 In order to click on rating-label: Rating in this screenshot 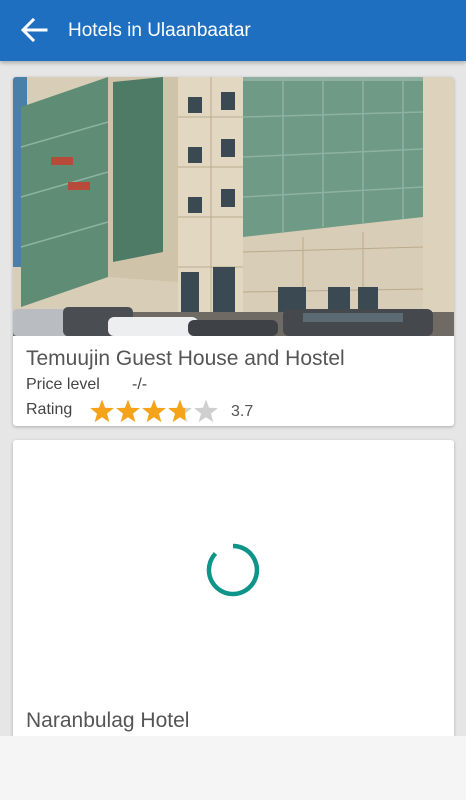, I will do `click(49, 409)`.